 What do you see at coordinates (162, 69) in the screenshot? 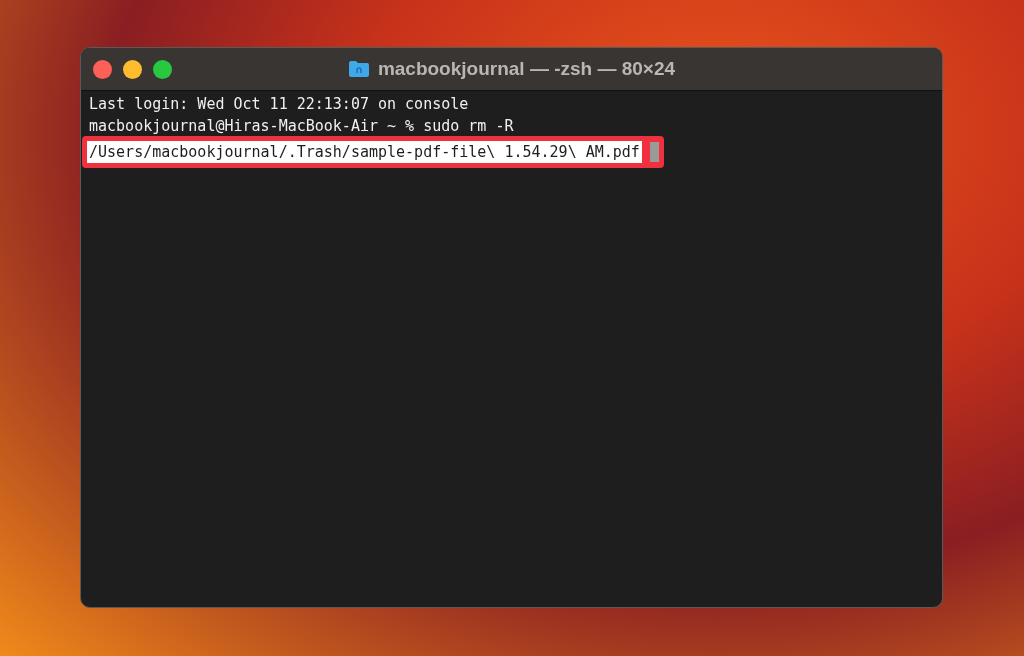
I see `zoom-button` at bounding box center [162, 69].